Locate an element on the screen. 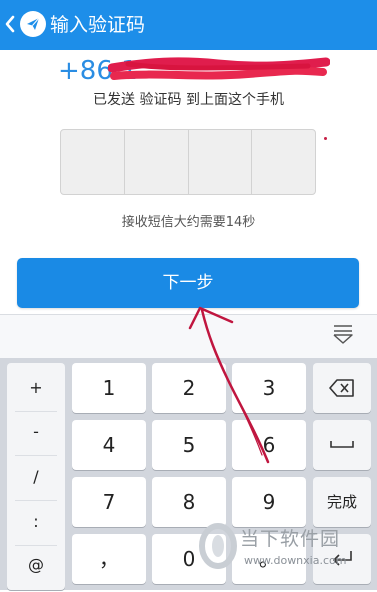  done-key: 完成 is located at coordinates (342, 502).